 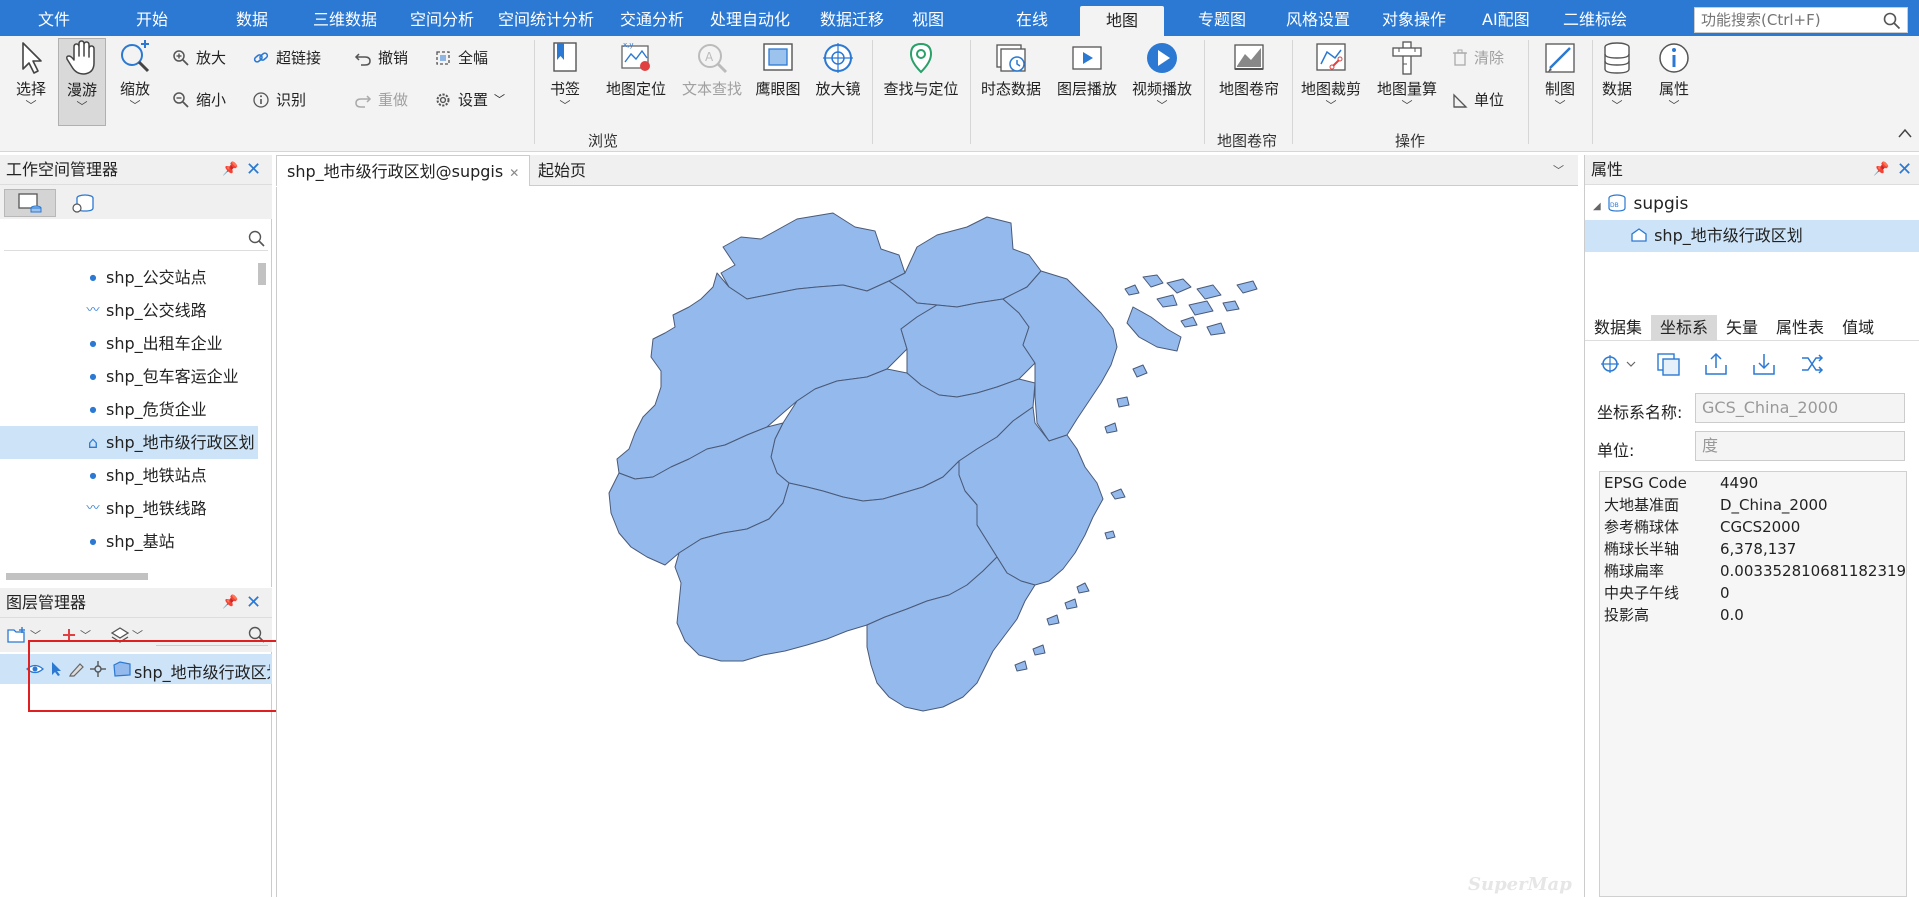 I want to click on video-play-button: 视频播放 ﹀, so click(x=1162, y=76).